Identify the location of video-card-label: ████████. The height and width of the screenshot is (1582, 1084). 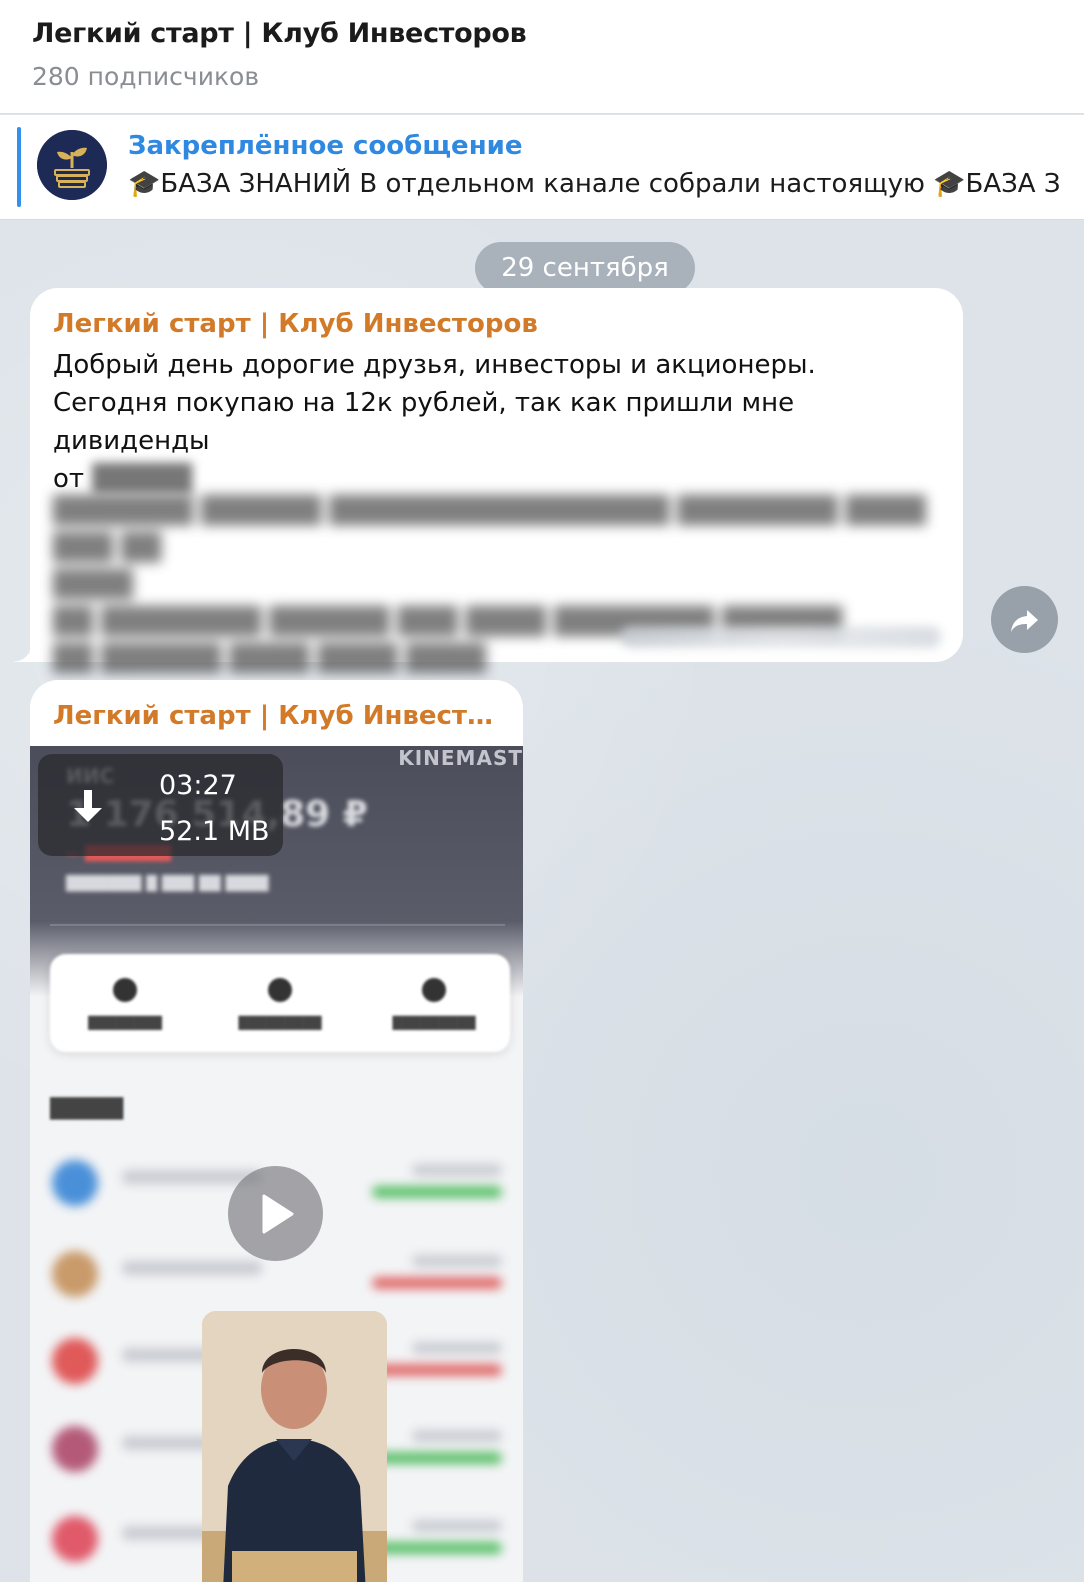
(125, 1023).